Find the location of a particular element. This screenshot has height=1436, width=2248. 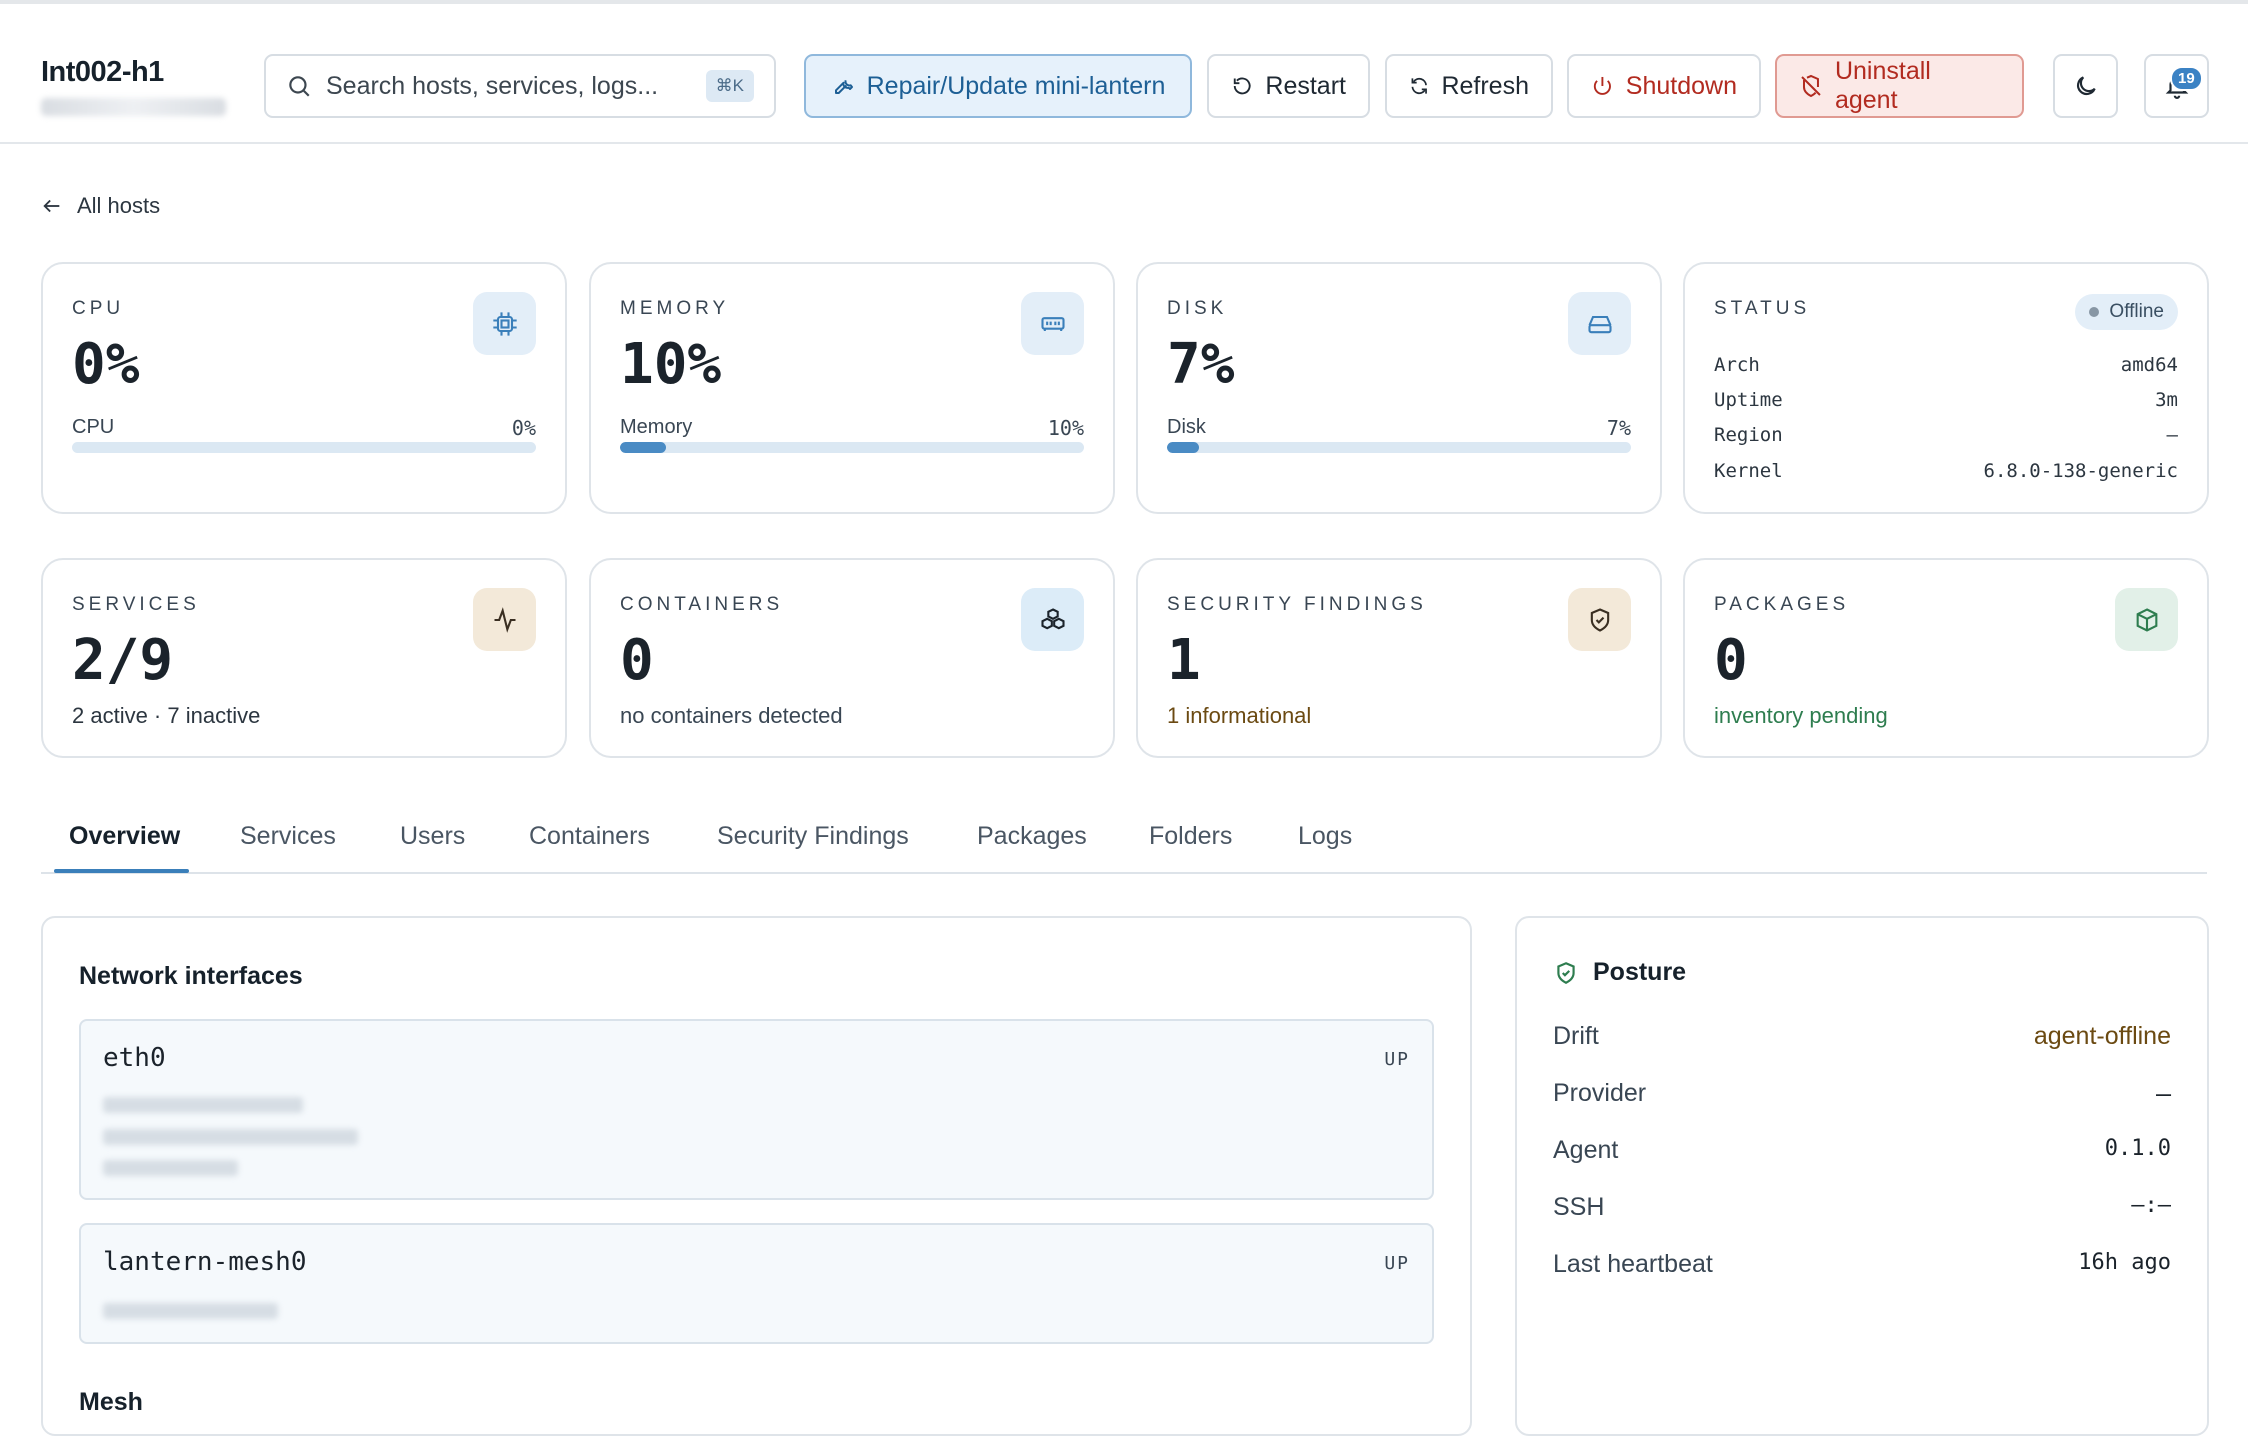

search-shortcut: ⌘K is located at coordinates (729, 86).